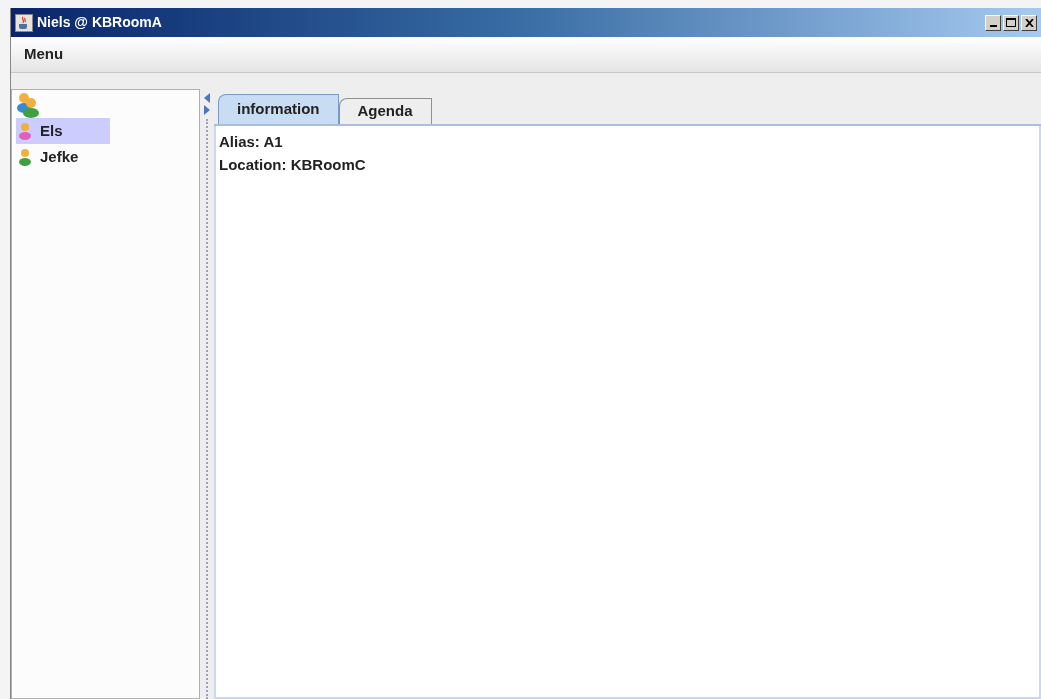 This screenshot has height=699, width=1041. What do you see at coordinates (293, 165) in the screenshot?
I see `info-line: Location: KBRoomC` at bounding box center [293, 165].